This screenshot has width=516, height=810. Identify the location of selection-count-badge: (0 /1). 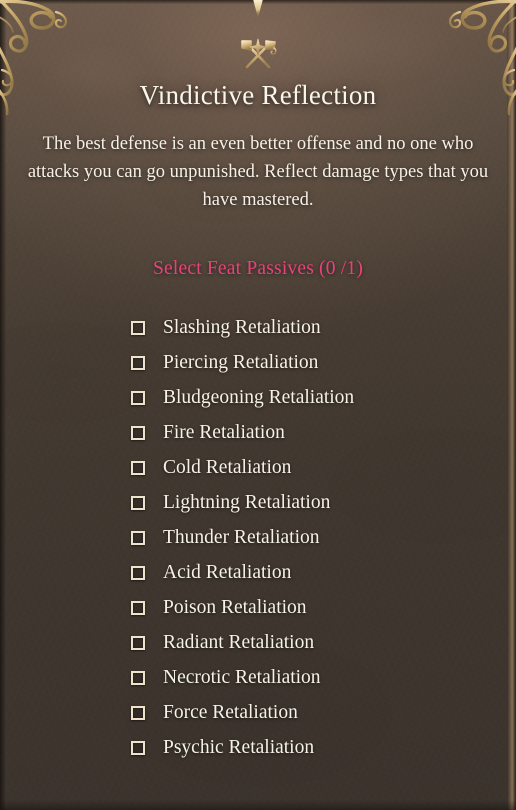
(341, 269).